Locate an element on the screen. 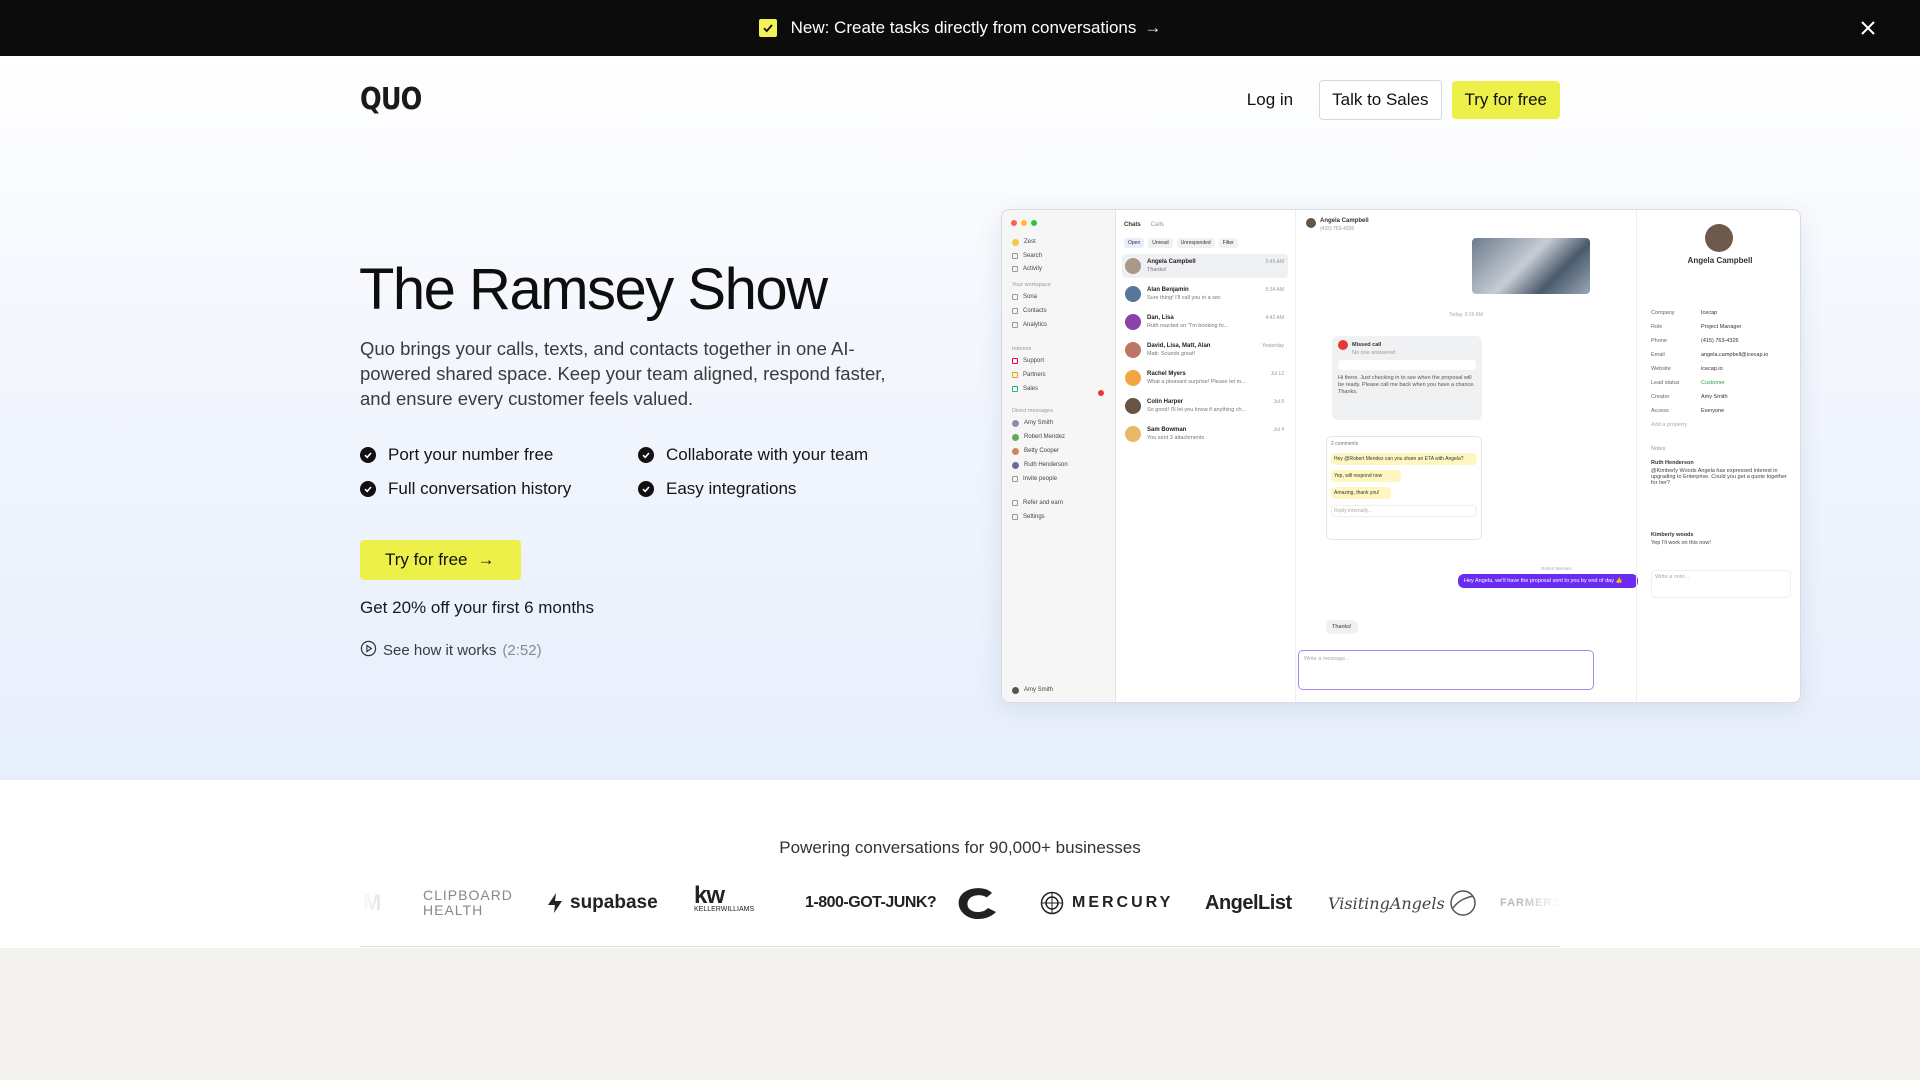 The width and height of the screenshot is (1920, 1080). close-icon is located at coordinates (1868, 28).